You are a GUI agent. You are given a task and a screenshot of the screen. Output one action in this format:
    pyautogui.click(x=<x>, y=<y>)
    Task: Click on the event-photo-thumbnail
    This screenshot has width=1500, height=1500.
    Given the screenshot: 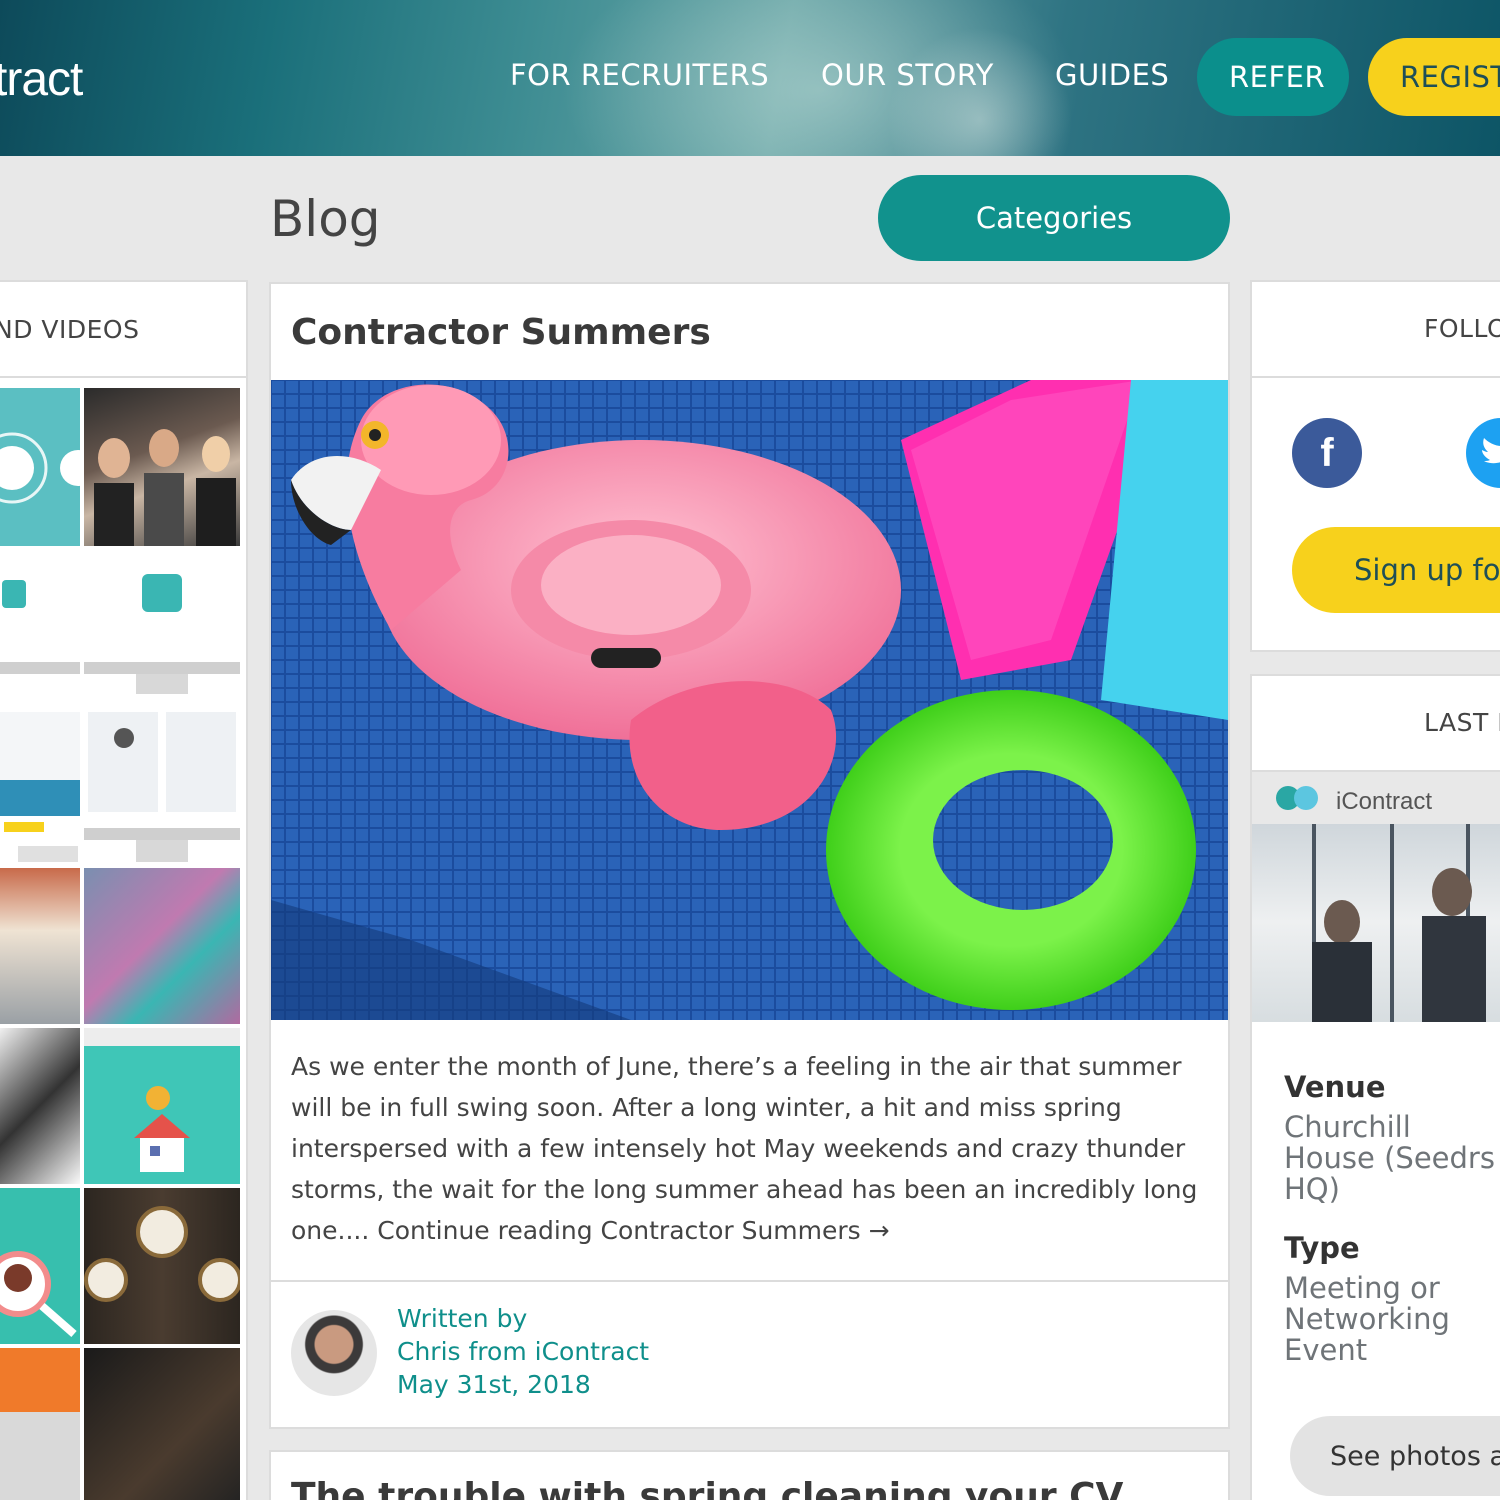 What is the action you would take?
    pyautogui.click(x=162, y=467)
    